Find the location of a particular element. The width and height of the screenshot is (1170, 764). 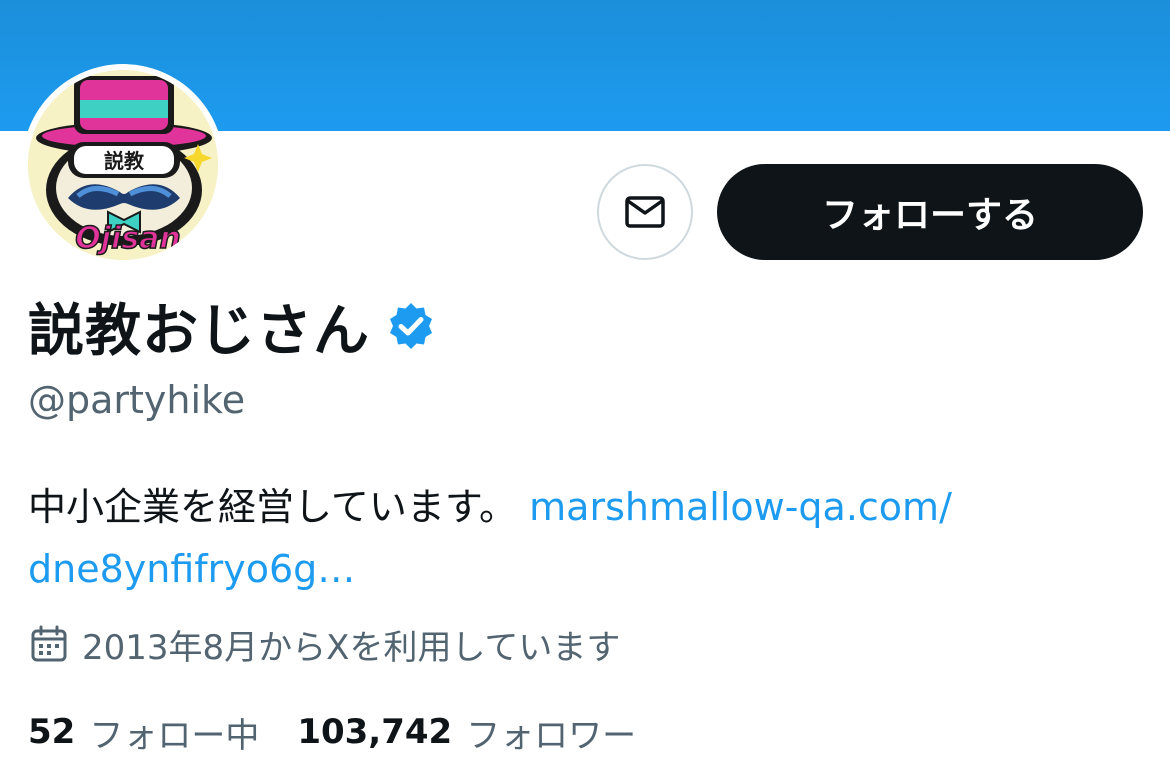

message-button is located at coordinates (645, 212).